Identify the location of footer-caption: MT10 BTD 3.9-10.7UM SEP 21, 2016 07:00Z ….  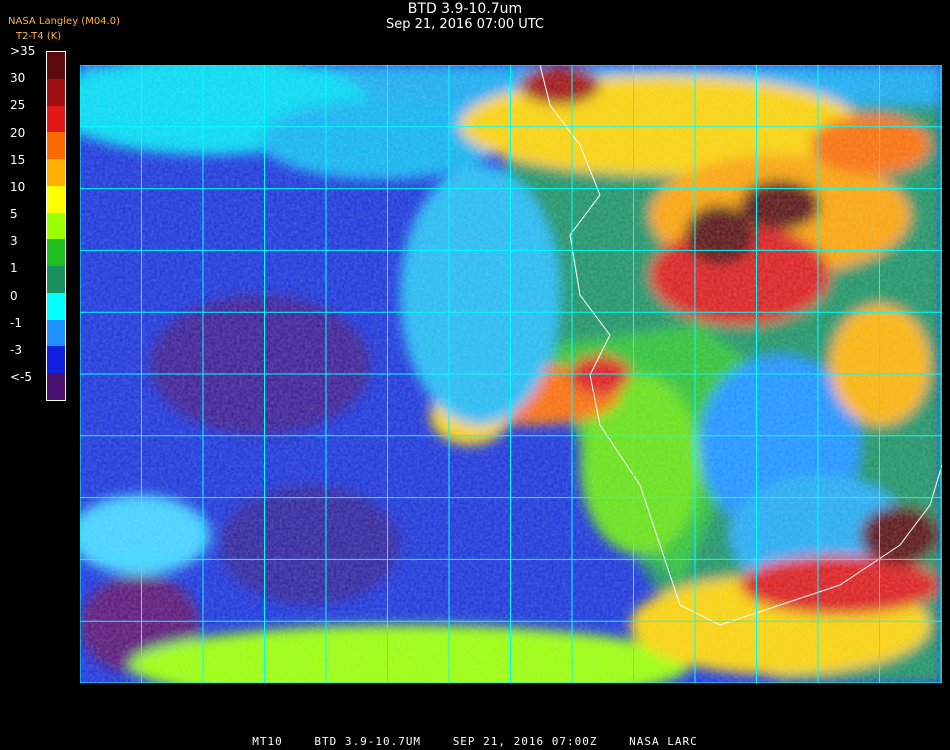
(475, 741).